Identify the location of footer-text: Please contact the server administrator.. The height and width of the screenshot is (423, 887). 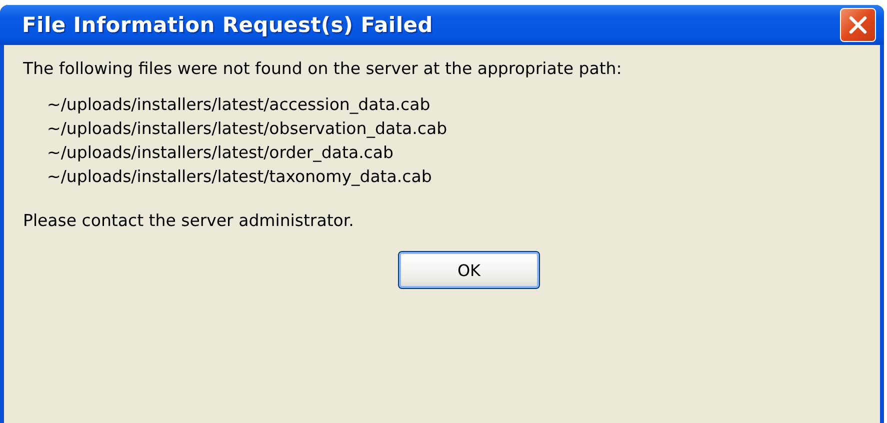
(189, 220).